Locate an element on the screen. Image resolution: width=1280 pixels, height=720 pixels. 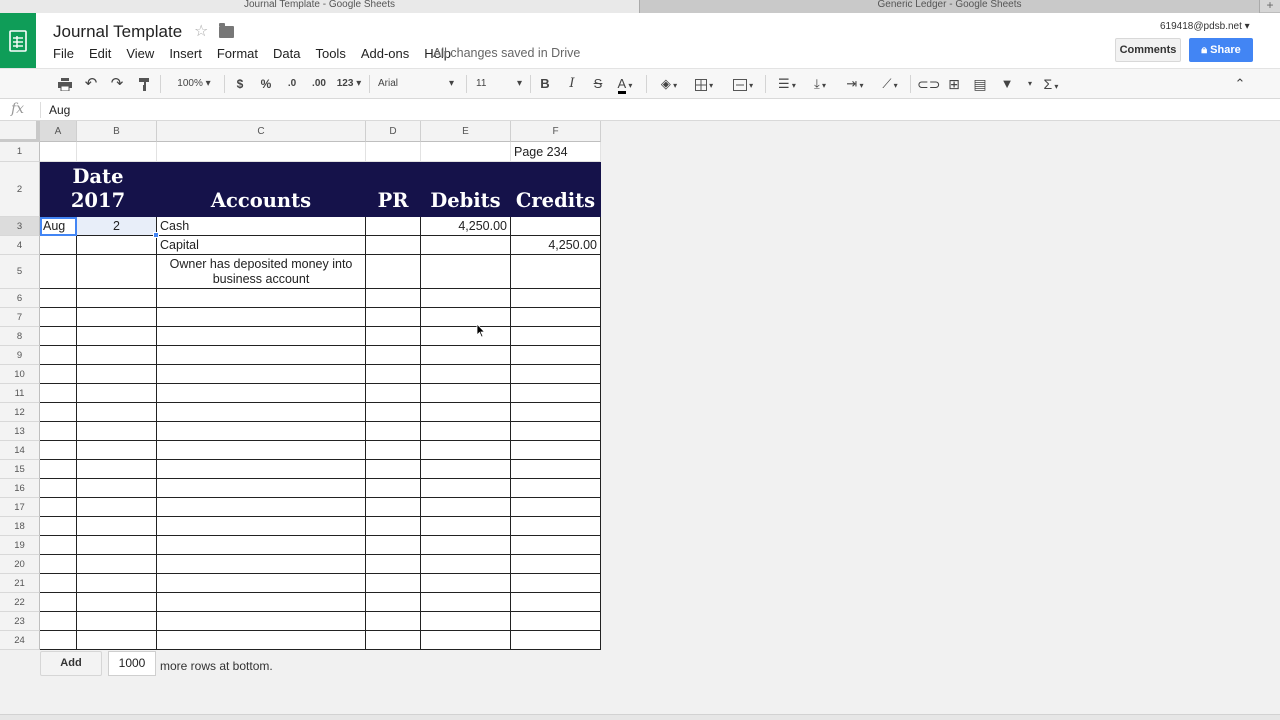
currency-format-button: $ is located at coordinates (240, 84).